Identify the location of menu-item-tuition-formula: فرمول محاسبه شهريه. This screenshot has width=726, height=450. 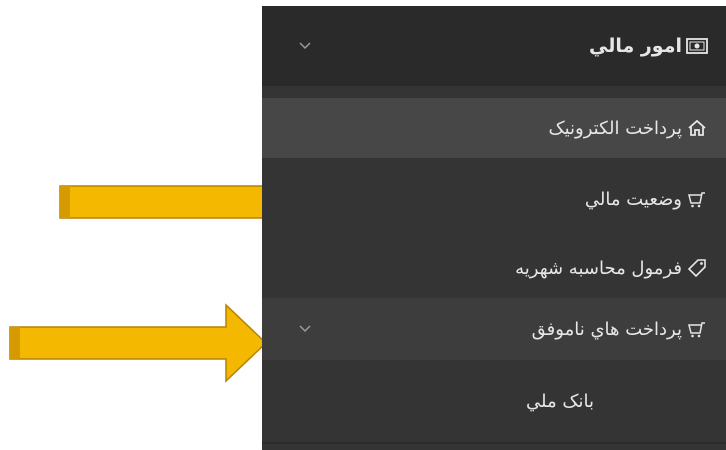
(494, 268).